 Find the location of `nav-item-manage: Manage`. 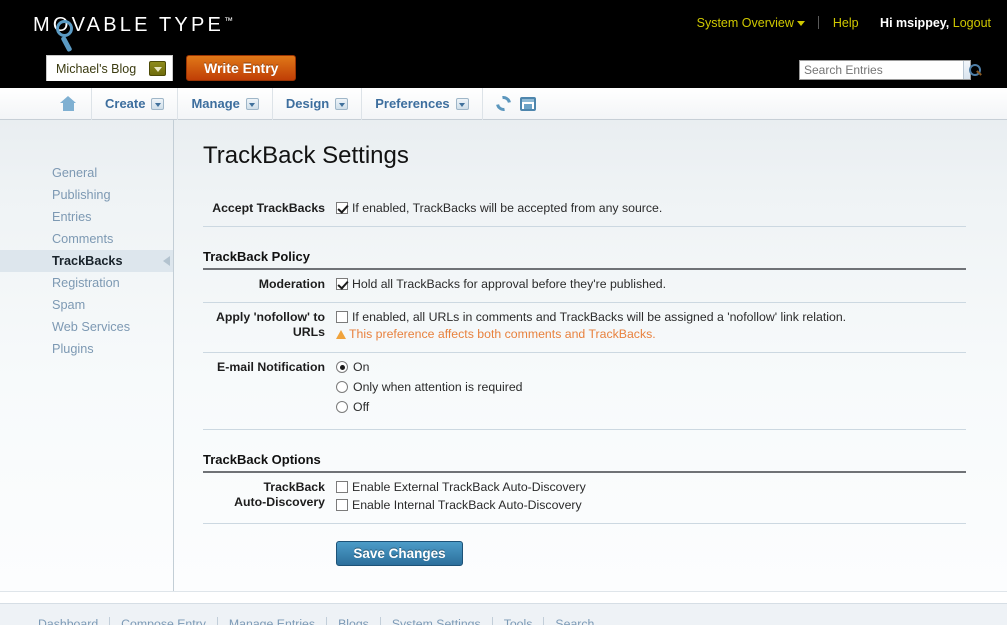

nav-item-manage: Manage is located at coordinates (225, 103).